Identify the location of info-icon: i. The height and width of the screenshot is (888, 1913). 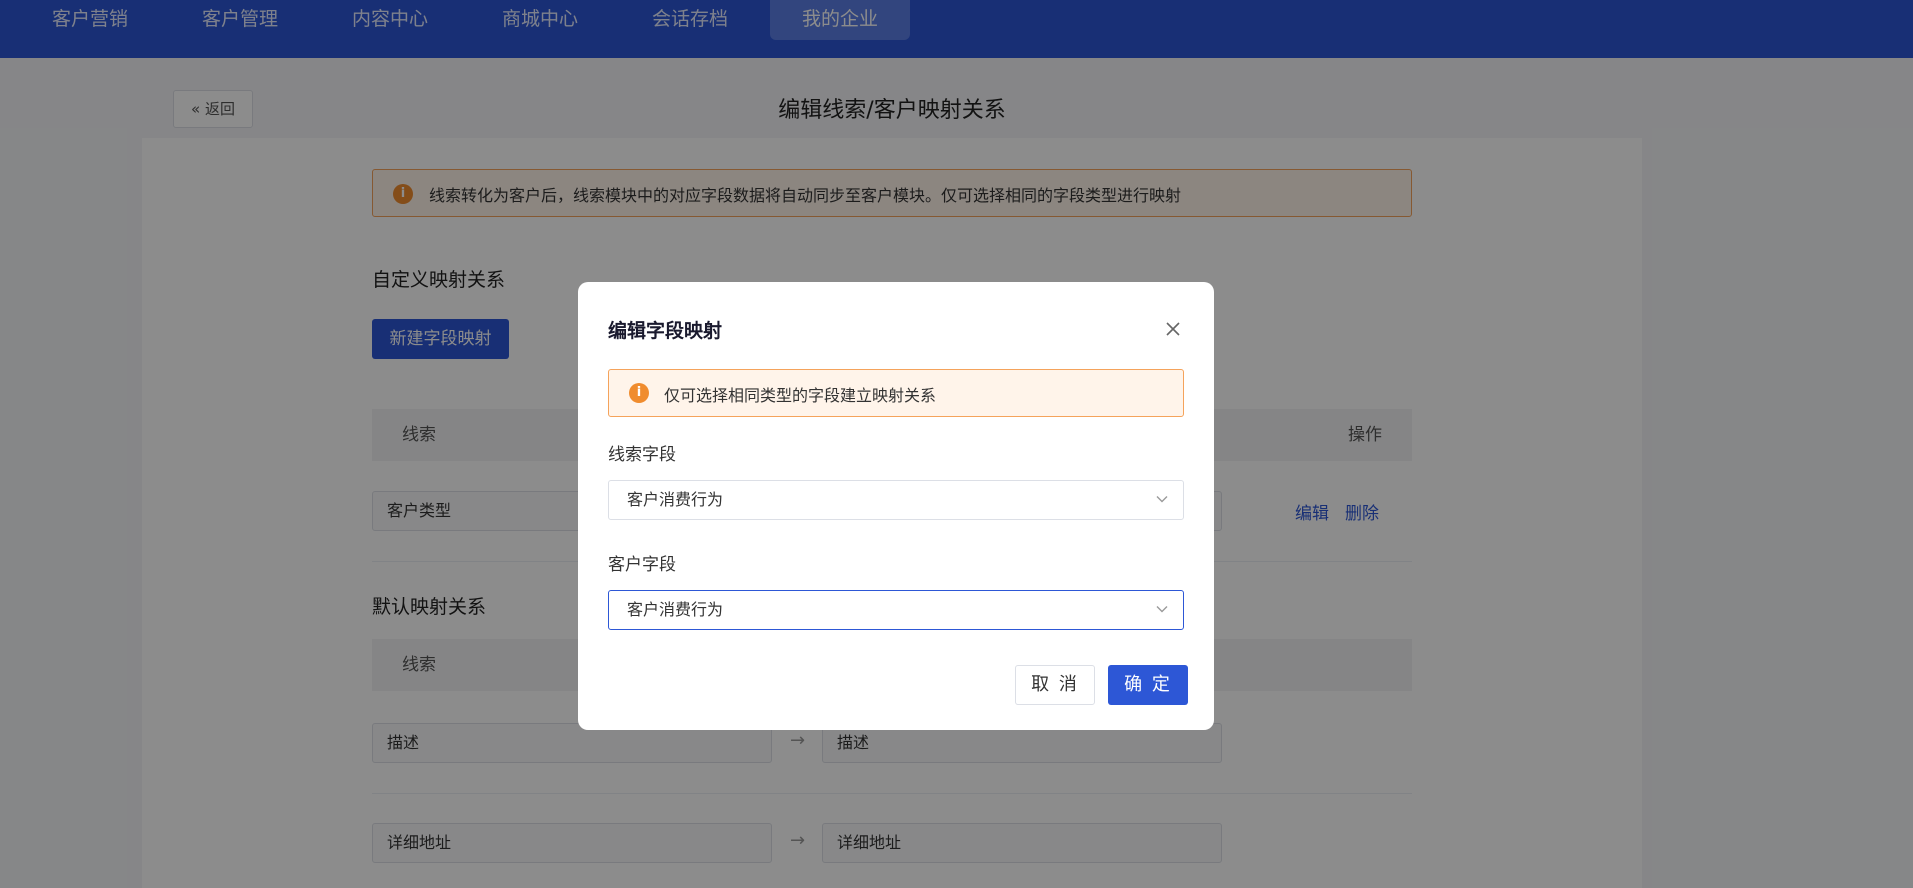
(639, 393).